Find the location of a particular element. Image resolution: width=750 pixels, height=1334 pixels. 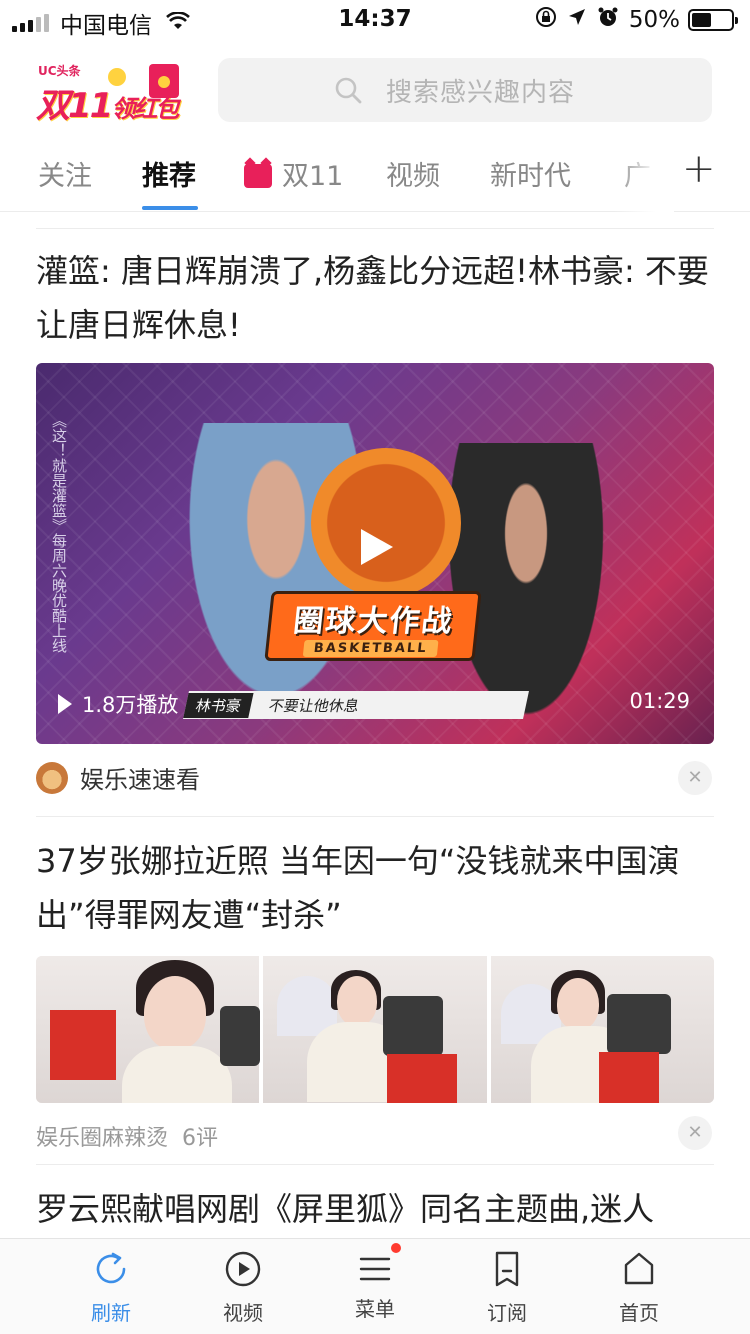

tab-video: 视频 is located at coordinates (413, 173).